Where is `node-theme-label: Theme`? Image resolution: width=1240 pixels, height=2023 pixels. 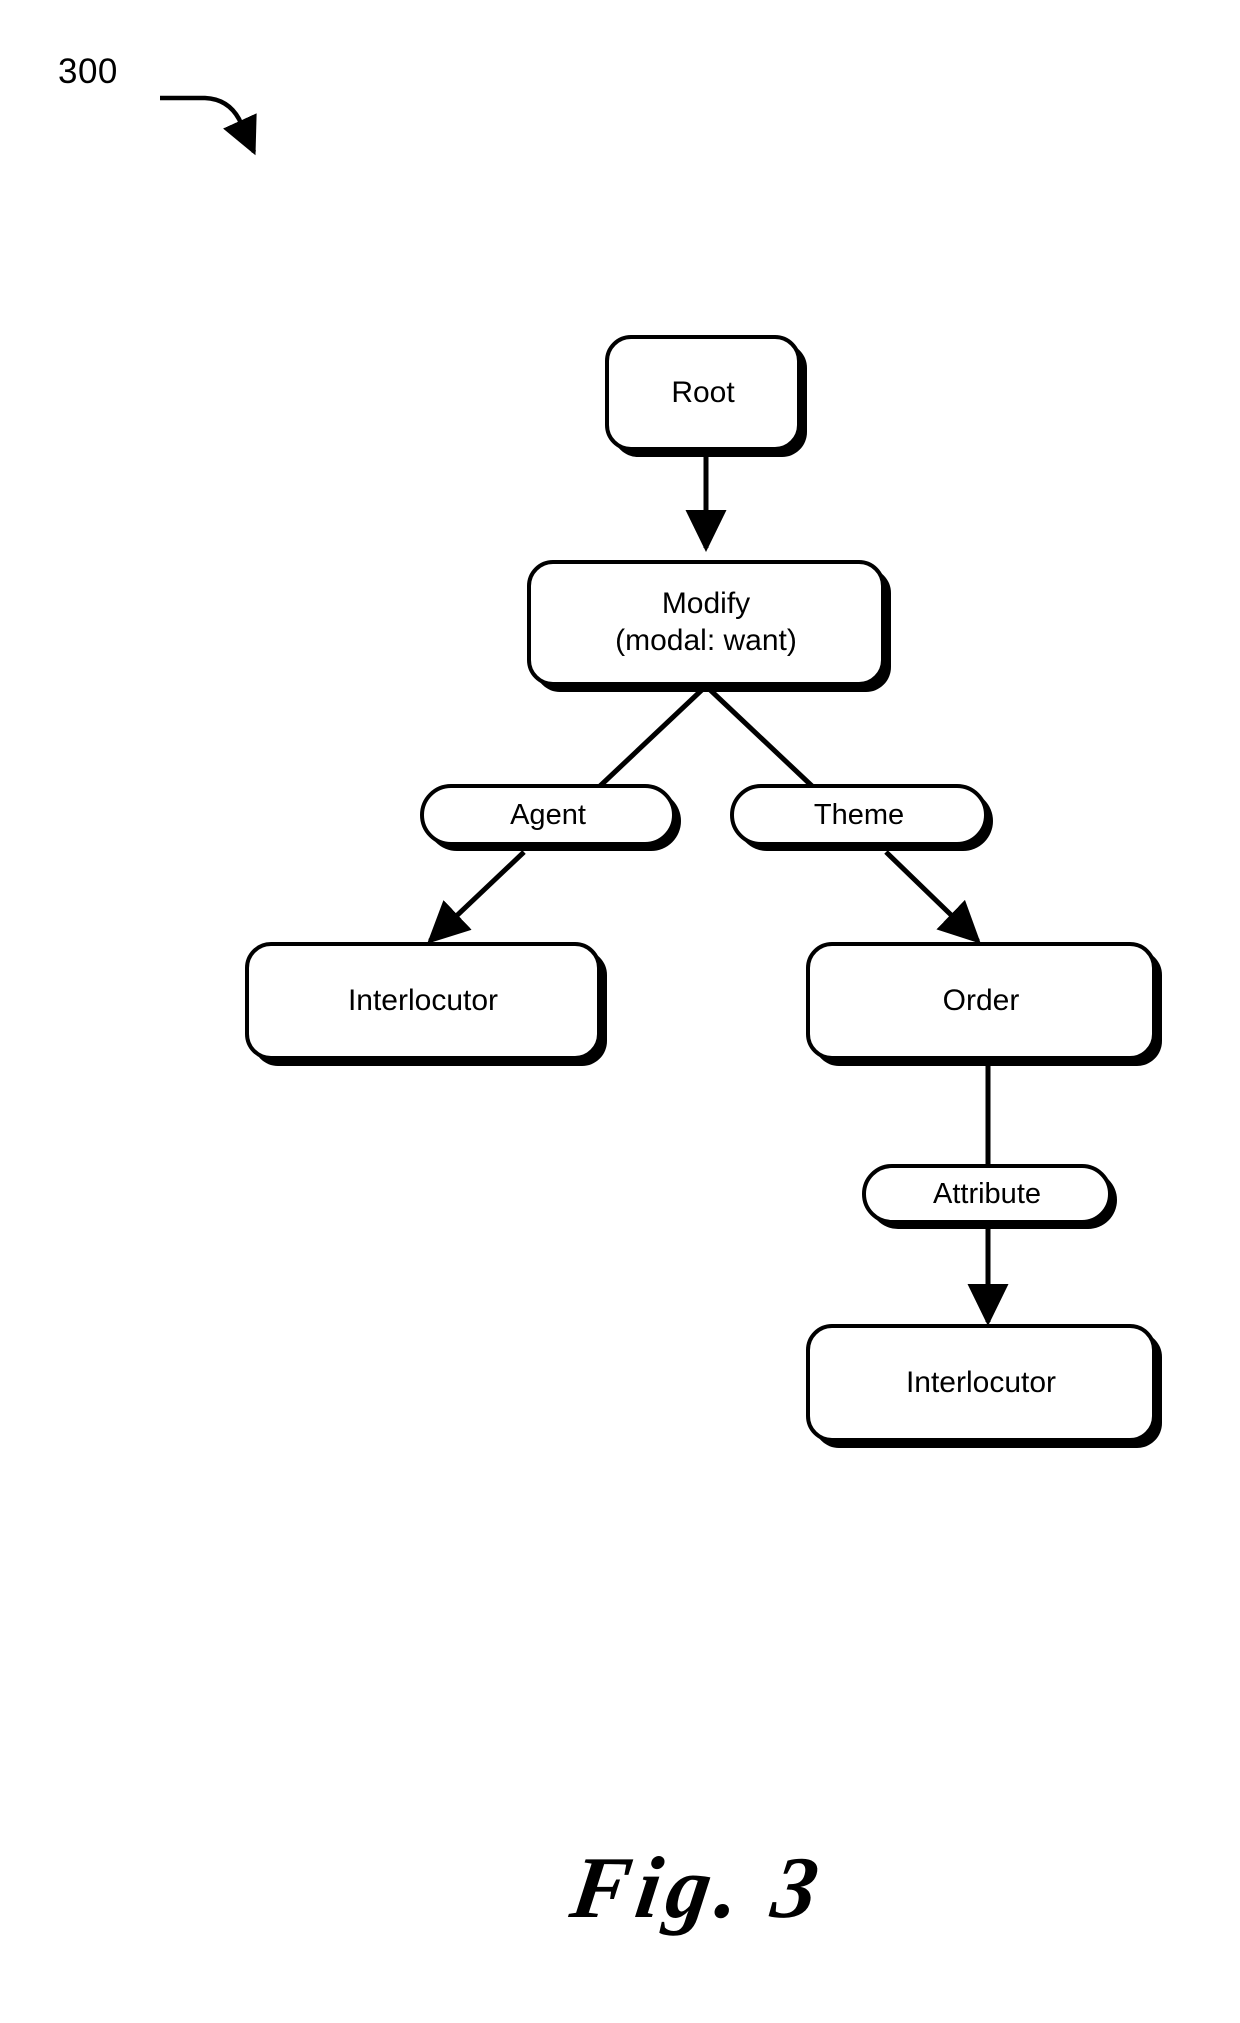 node-theme-label: Theme is located at coordinates (859, 814).